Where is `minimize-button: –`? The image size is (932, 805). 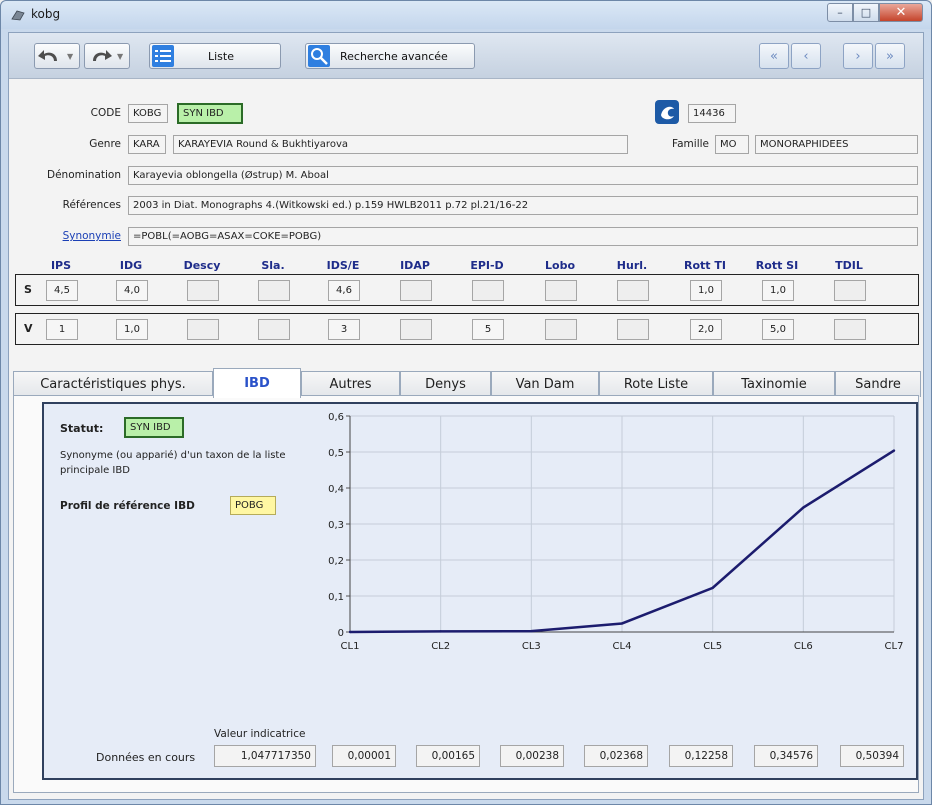 minimize-button: – is located at coordinates (840, 12).